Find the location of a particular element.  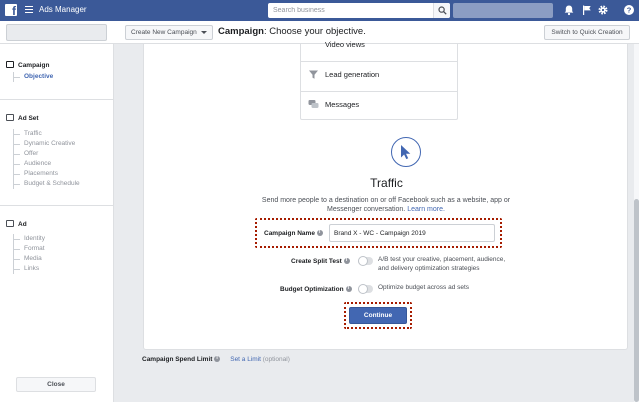

sidebar-ad-items: Identity Format Media Links is located at coordinates (29, 254).